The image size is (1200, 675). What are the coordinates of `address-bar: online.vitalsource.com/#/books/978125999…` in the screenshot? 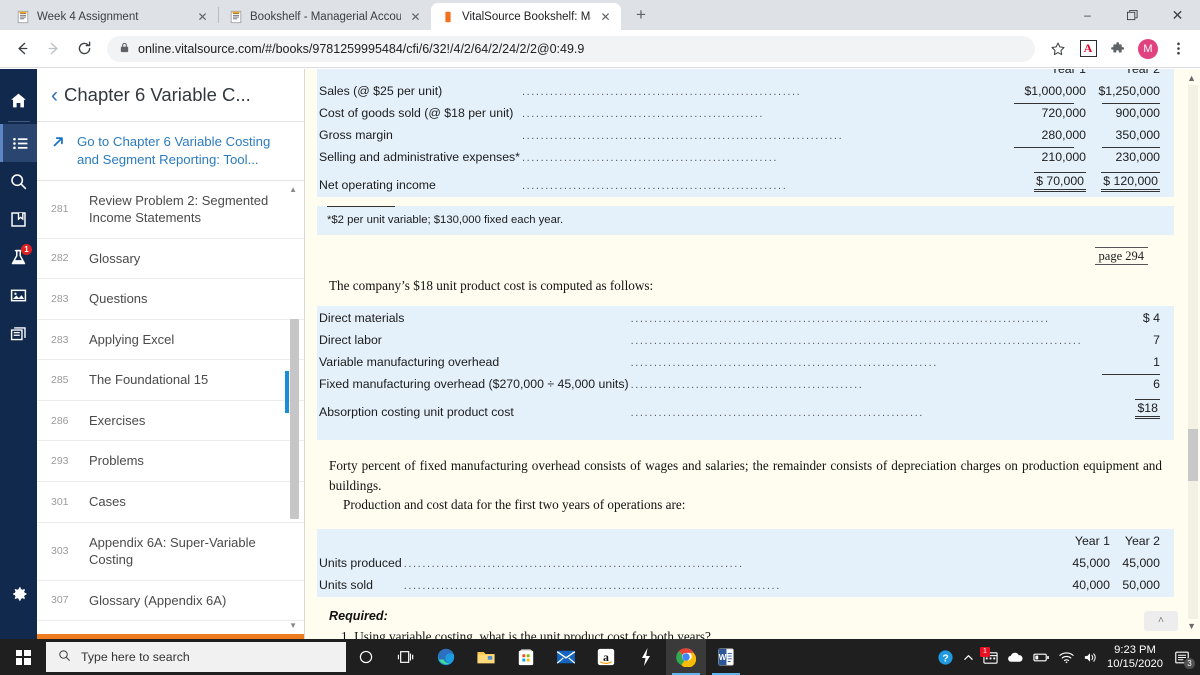 It's located at (571, 48).